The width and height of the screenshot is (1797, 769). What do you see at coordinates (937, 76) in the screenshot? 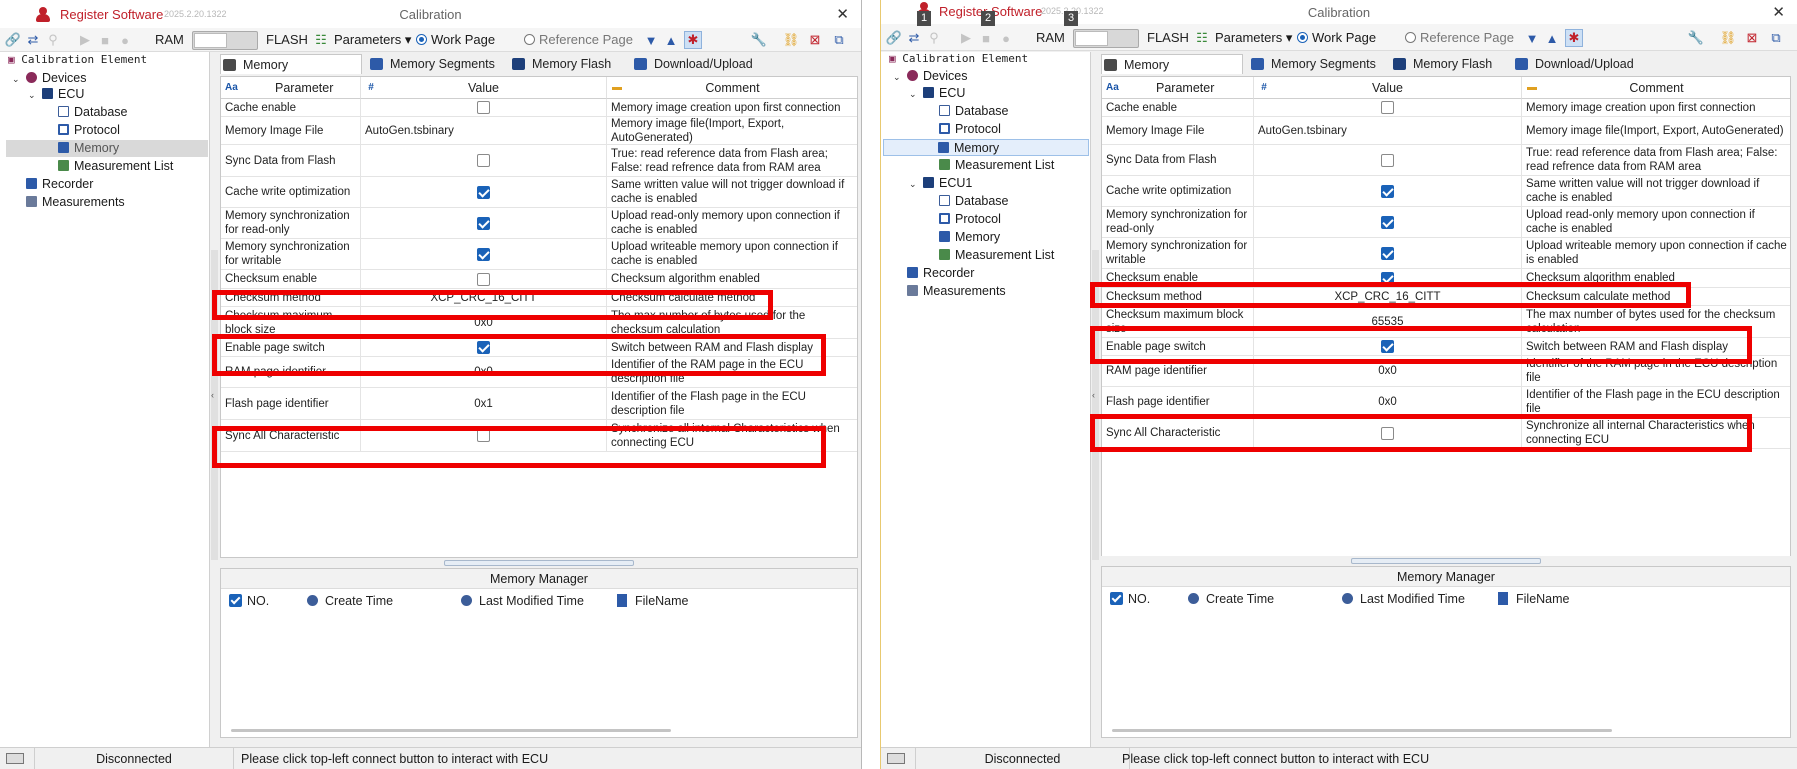
I see `tree-devices: Devices` at bounding box center [937, 76].